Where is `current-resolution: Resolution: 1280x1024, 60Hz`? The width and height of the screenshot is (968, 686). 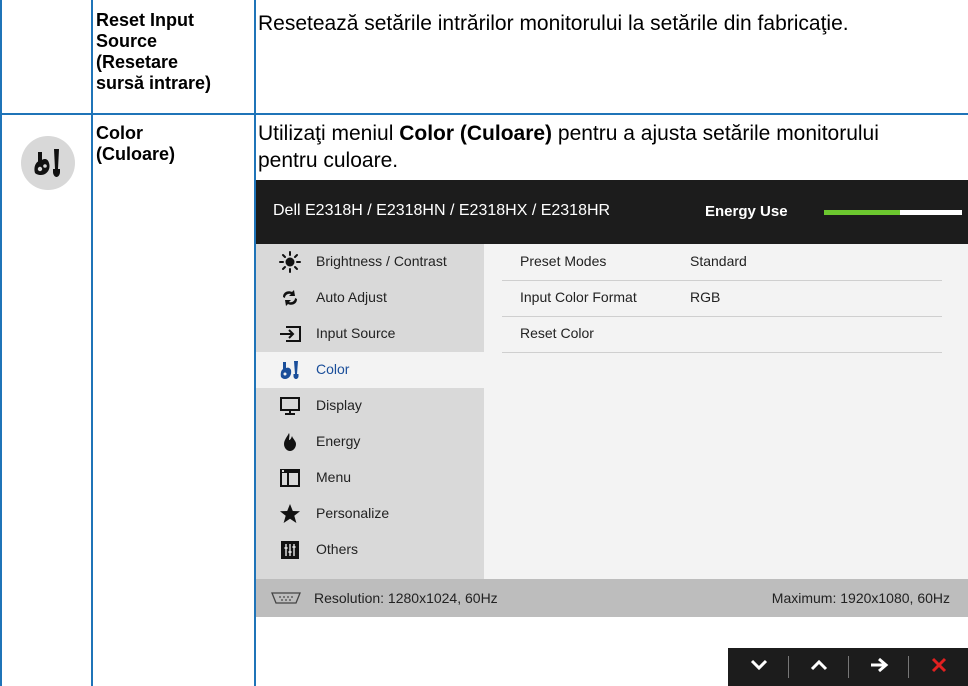
current-resolution: Resolution: 1280x1024, 60Hz is located at coordinates (406, 598).